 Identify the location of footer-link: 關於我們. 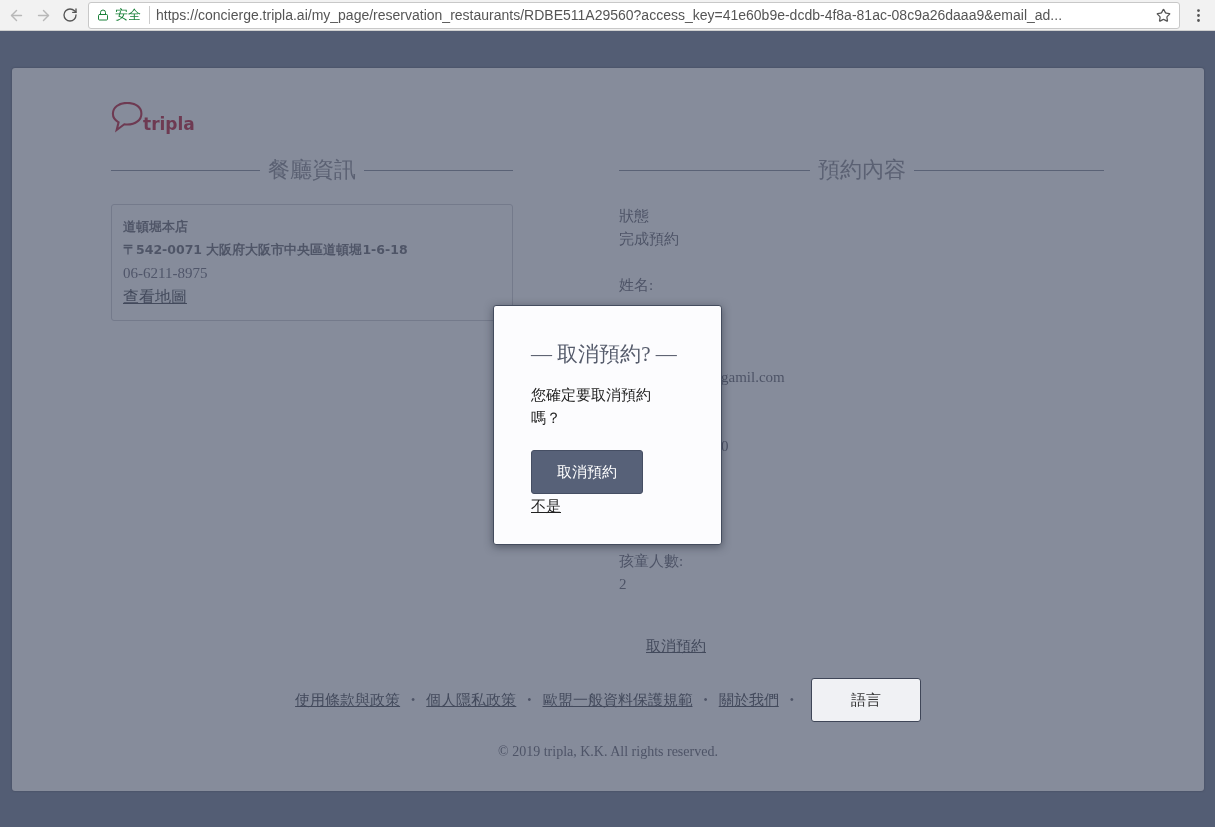
(748, 700).